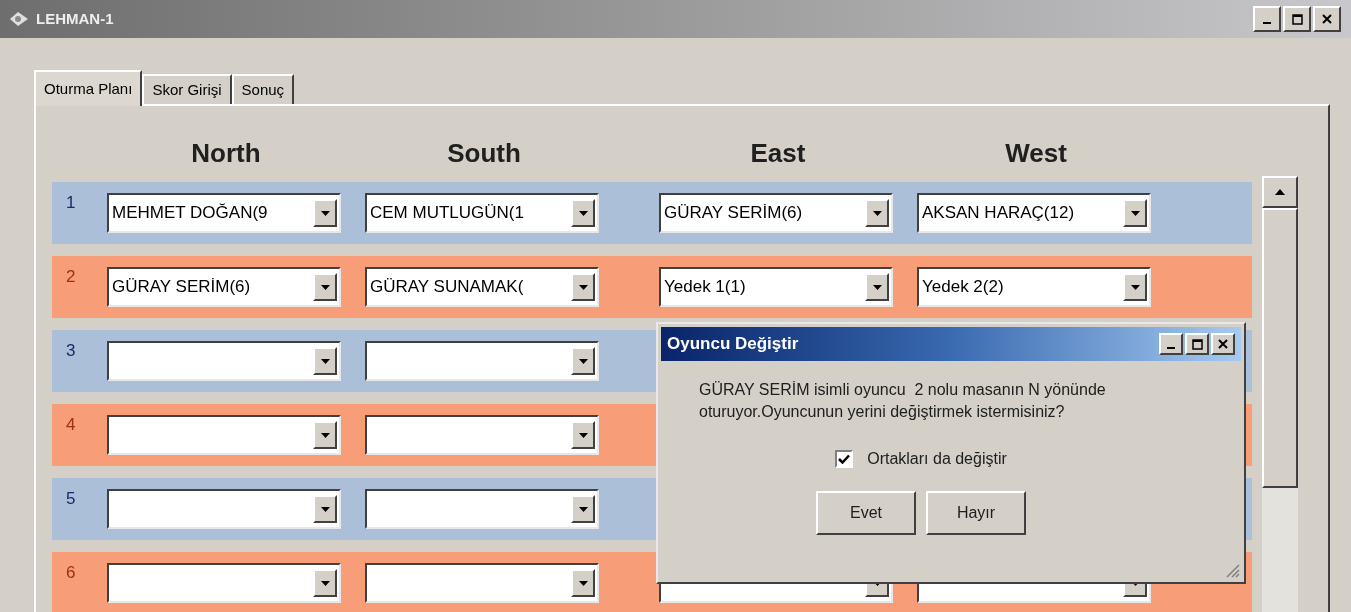  What do you see at coordinates (447, 287) in the screenshot?
I see `dropdown-value: GÜRAY SUNAMAK(` at bounding box center [447, 287].